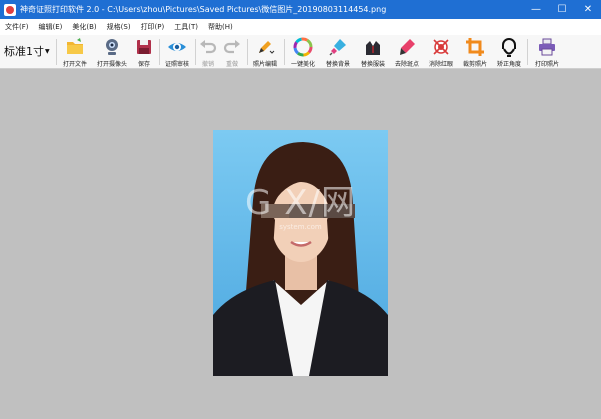  What do you see at coordinates (24, 51) in the screenshot?
I see `photo-size-value: 标准1寸` at bounding box center [24, 51].